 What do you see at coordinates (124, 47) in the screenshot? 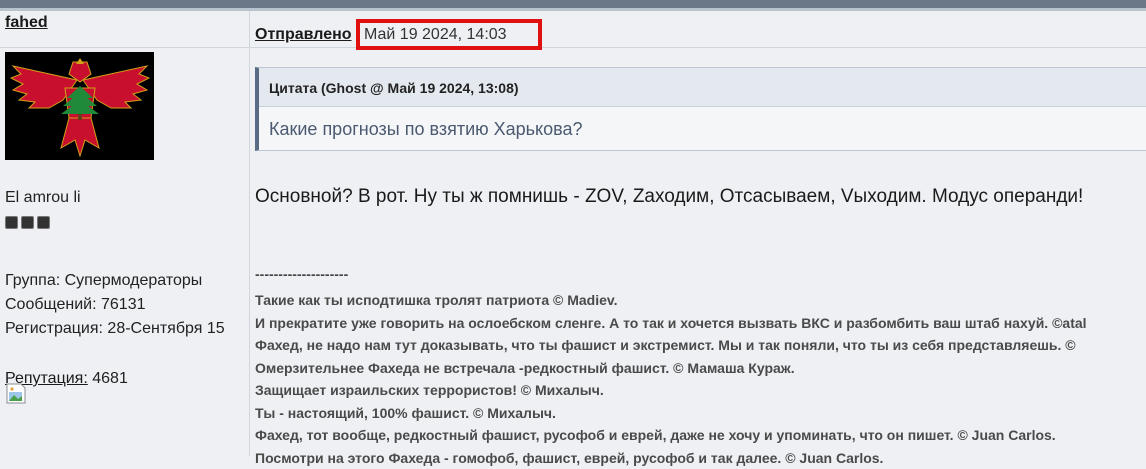
I see `divider` at bounding box center [124, 47].